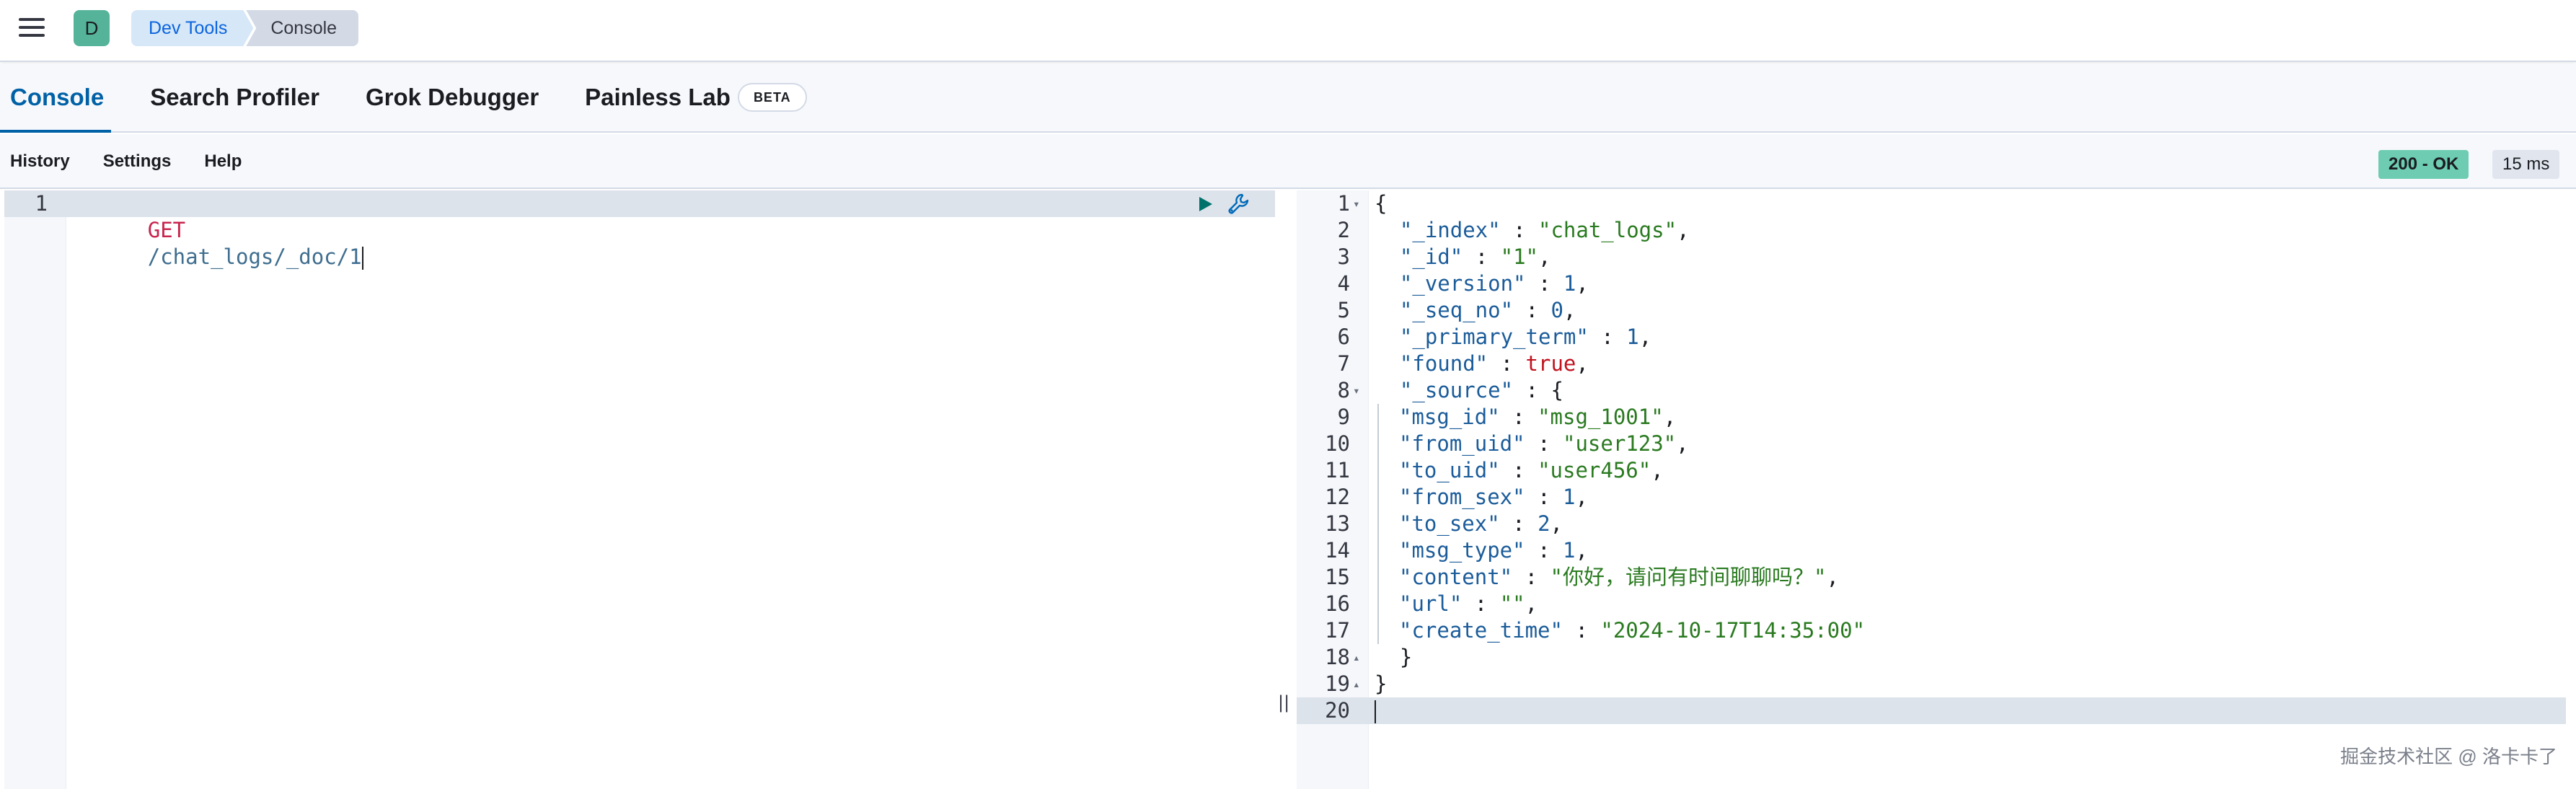 This screenshot has height=789, width=2576. I want to click on json-key: "_index", so click(1450, 230).